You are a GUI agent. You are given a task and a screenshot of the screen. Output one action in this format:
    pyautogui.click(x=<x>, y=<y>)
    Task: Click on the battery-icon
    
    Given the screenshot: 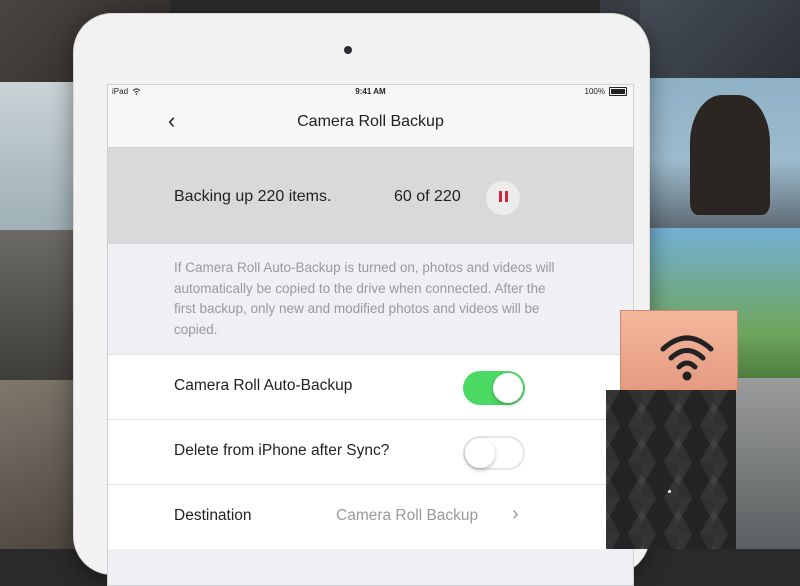 What is the action you would take?
    pyautogui.click(x=618, y=91)
    